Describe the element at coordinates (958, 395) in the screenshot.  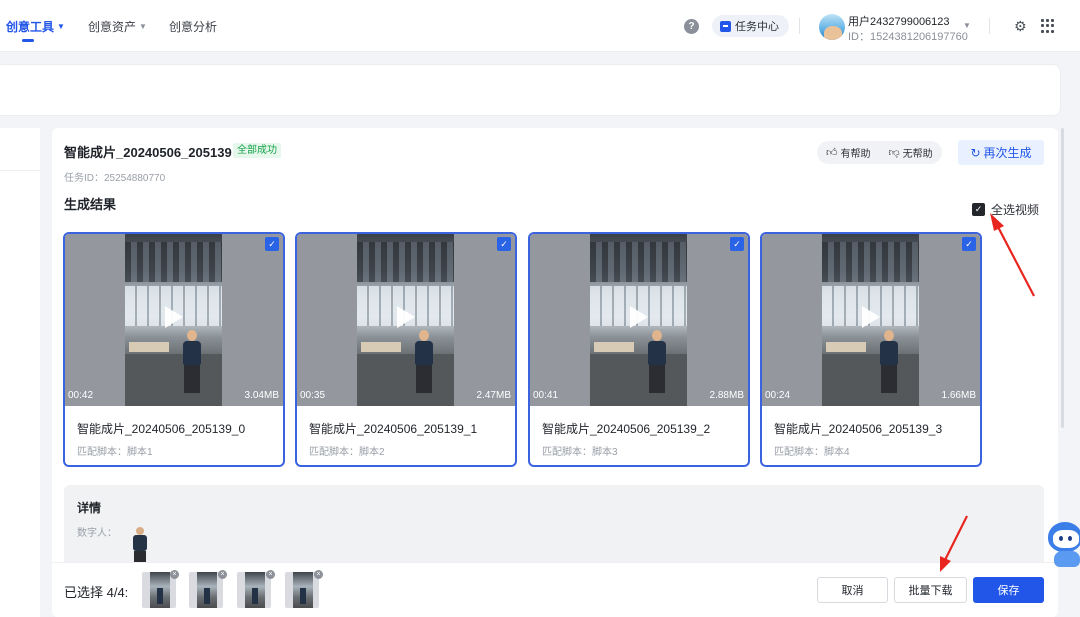
I see `video-file-size: 1.66MB` at that location.